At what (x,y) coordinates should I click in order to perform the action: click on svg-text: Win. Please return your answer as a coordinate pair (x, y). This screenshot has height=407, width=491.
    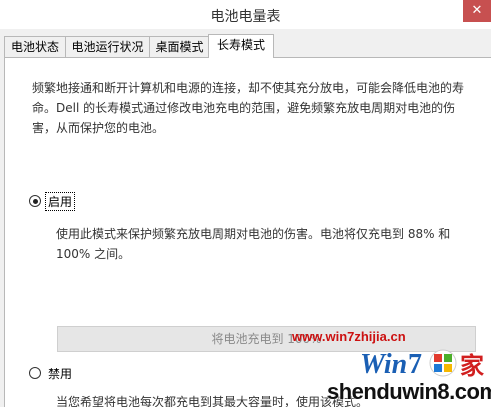
    Looking at the image, I should click on (383, 364).